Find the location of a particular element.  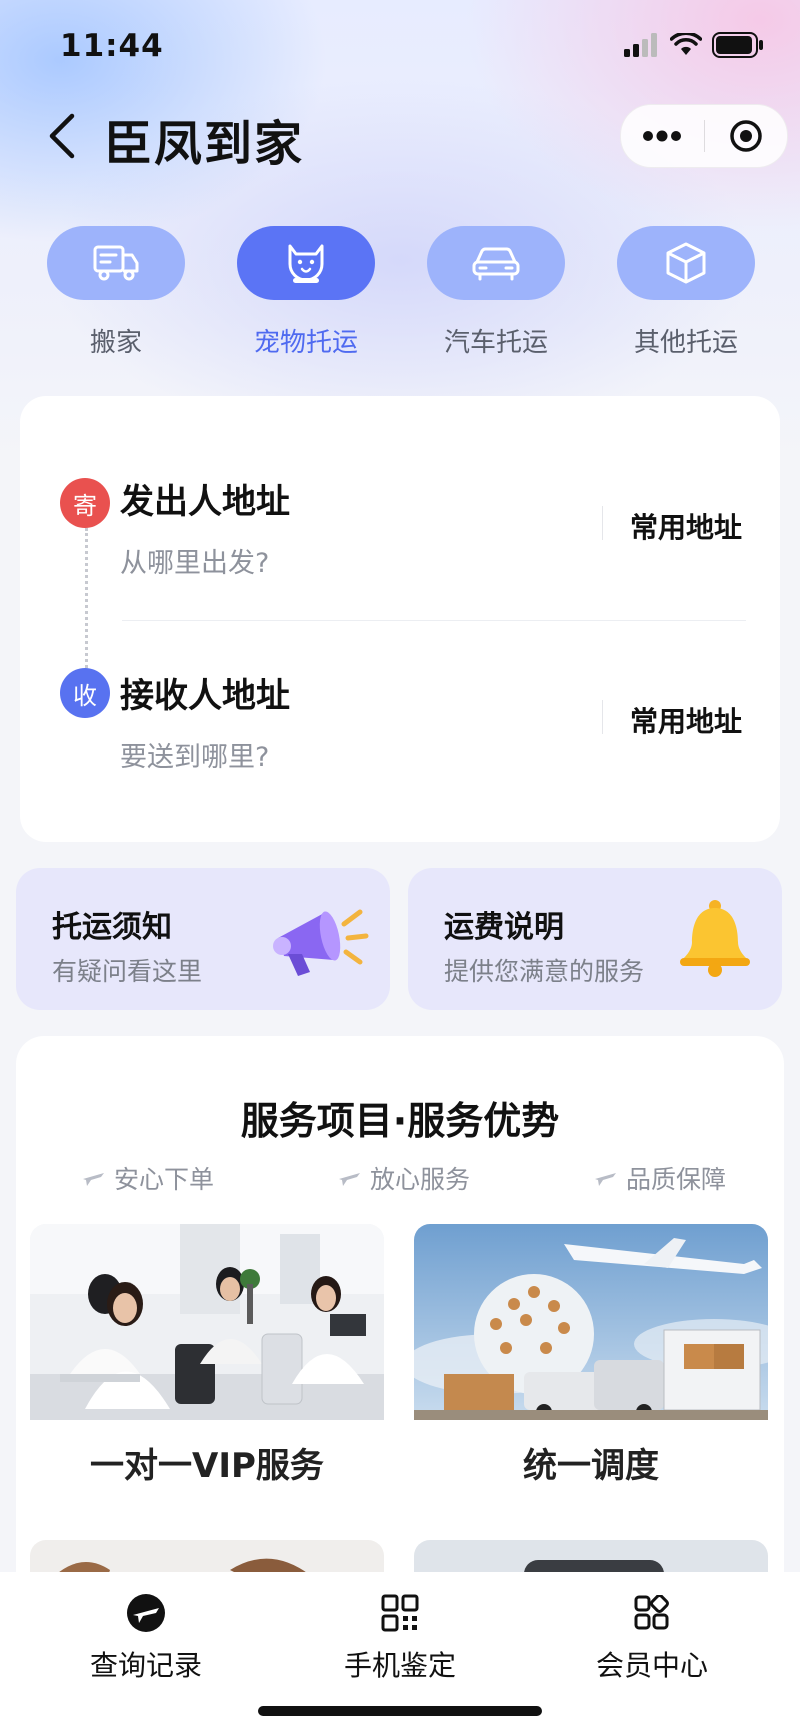

category-label: 其他托运 is located at coordinates (685, 343).